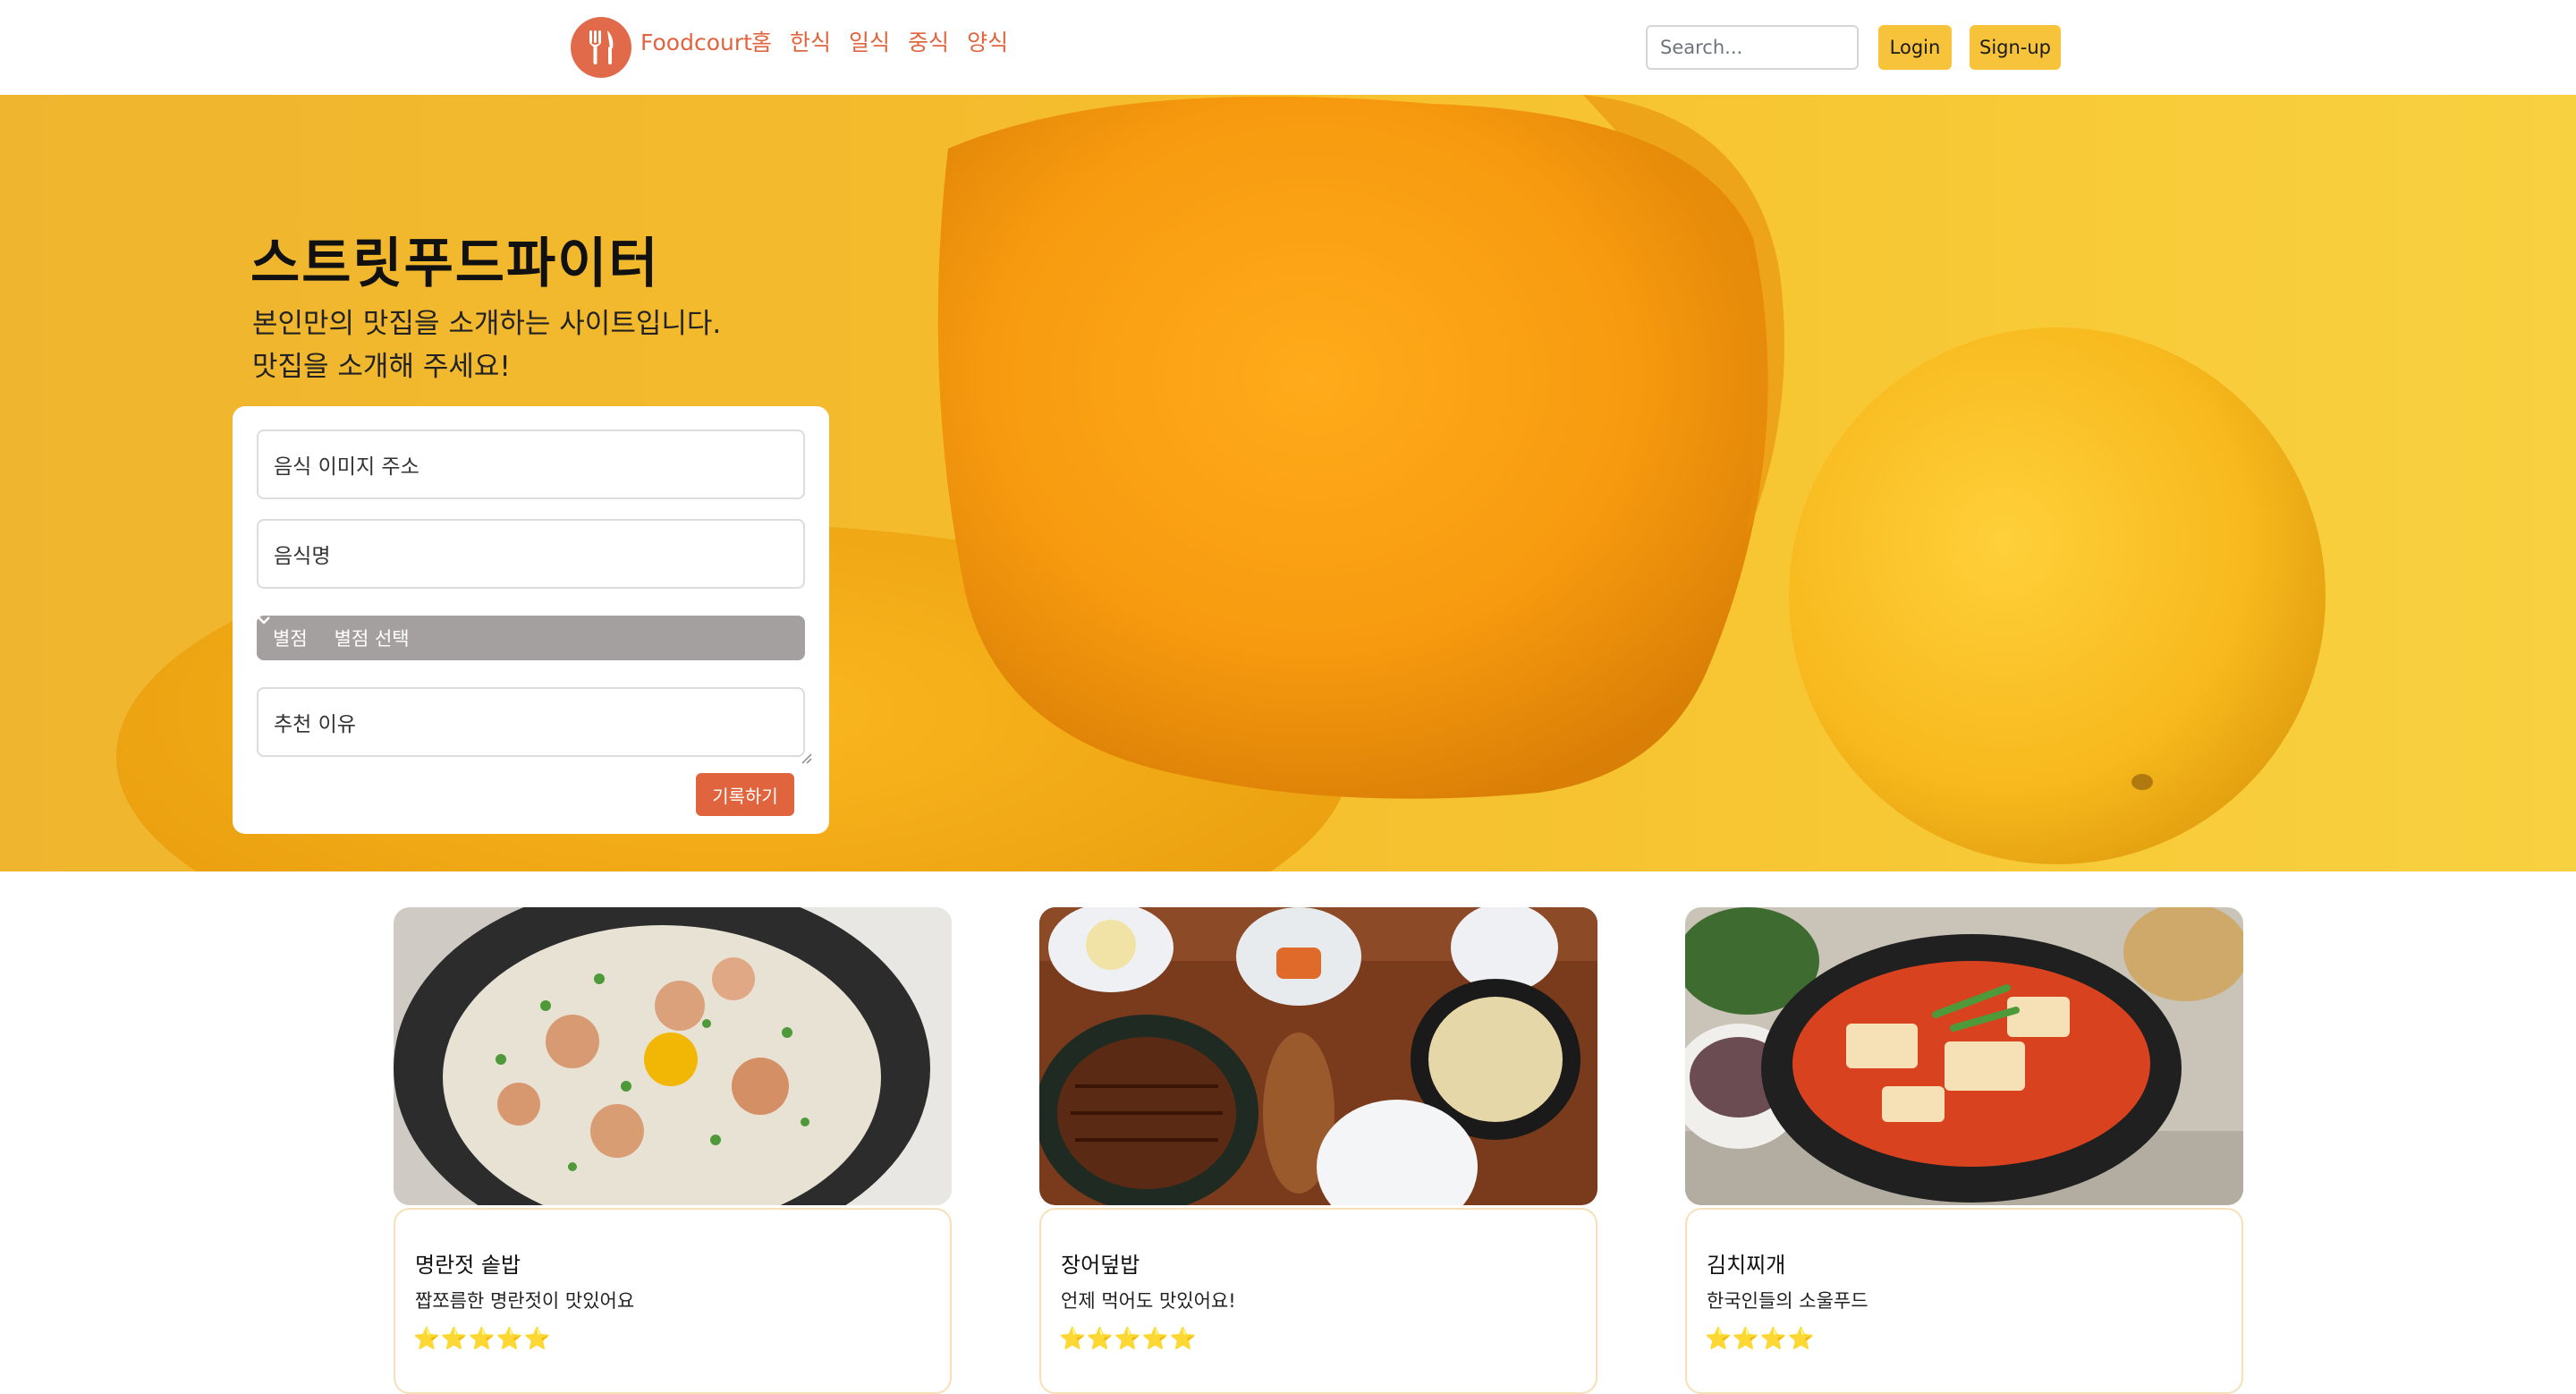 The image size is (2576, 1394). I want to click on search-input, so click(1752, 47).